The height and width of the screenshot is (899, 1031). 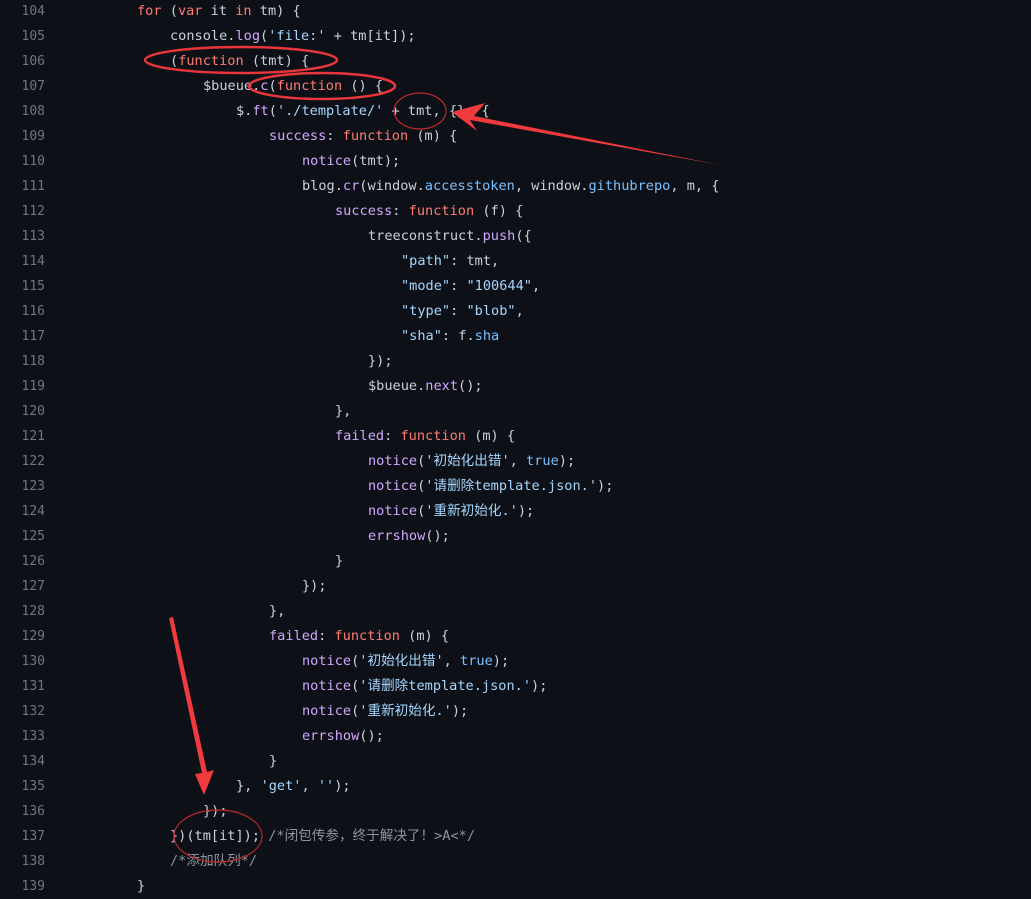 What do you see at coordinates (33, 86) in the screenshot?
I see `line-number: 107` at bounding box center [33, 86].